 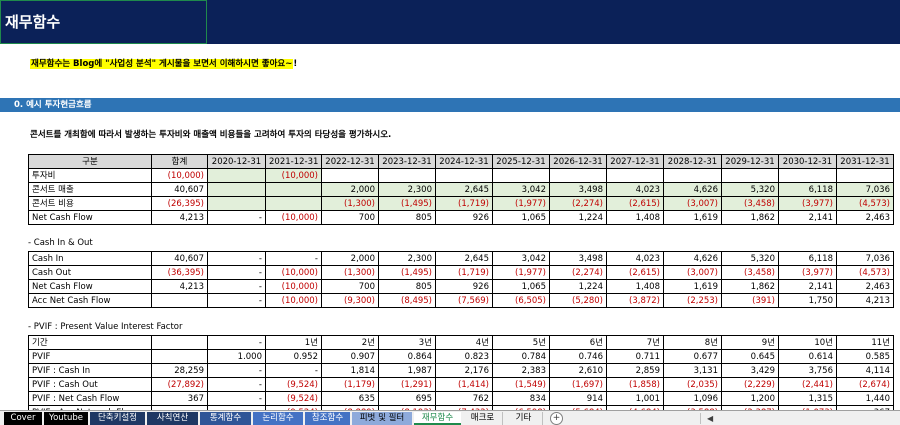 I want to click on table-cell: 4년, so click(x=464, y=342).